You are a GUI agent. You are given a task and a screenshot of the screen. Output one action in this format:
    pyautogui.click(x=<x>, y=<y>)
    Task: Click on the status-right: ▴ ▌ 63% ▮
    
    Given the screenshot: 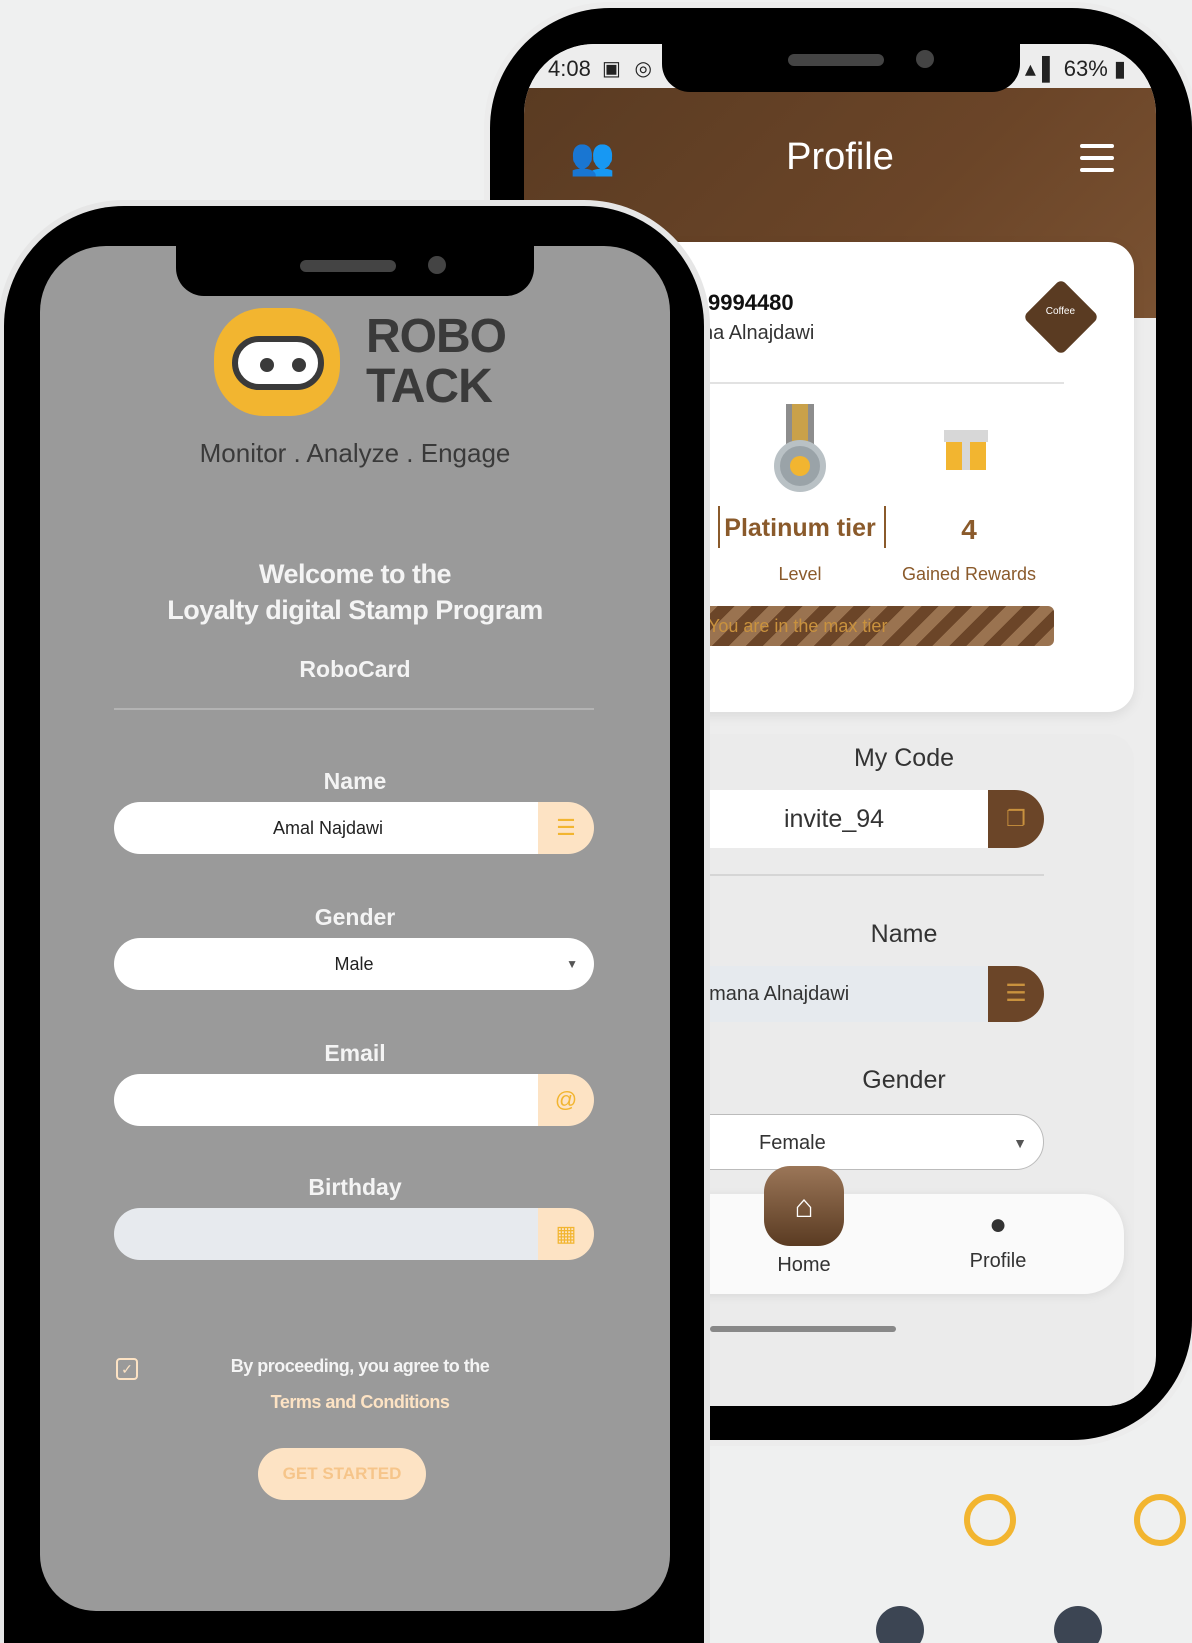 What is the action you would take?
    pyautogui.click(x=1075, y=68)
    